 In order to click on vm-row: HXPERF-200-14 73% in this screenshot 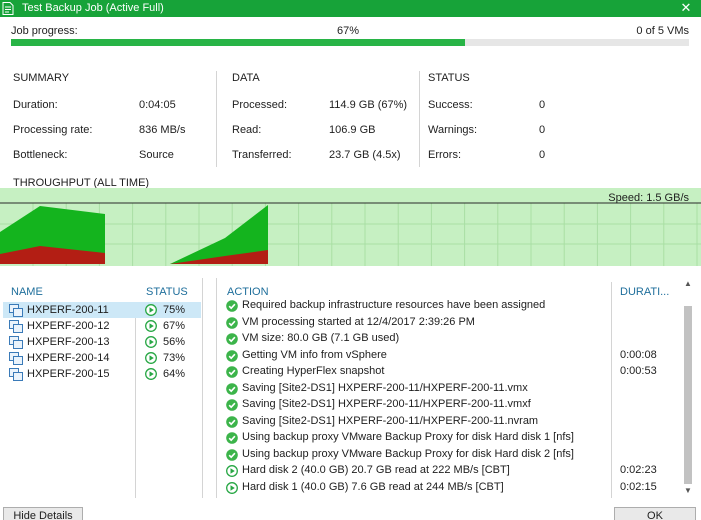, I will do `click(102, 358)`.